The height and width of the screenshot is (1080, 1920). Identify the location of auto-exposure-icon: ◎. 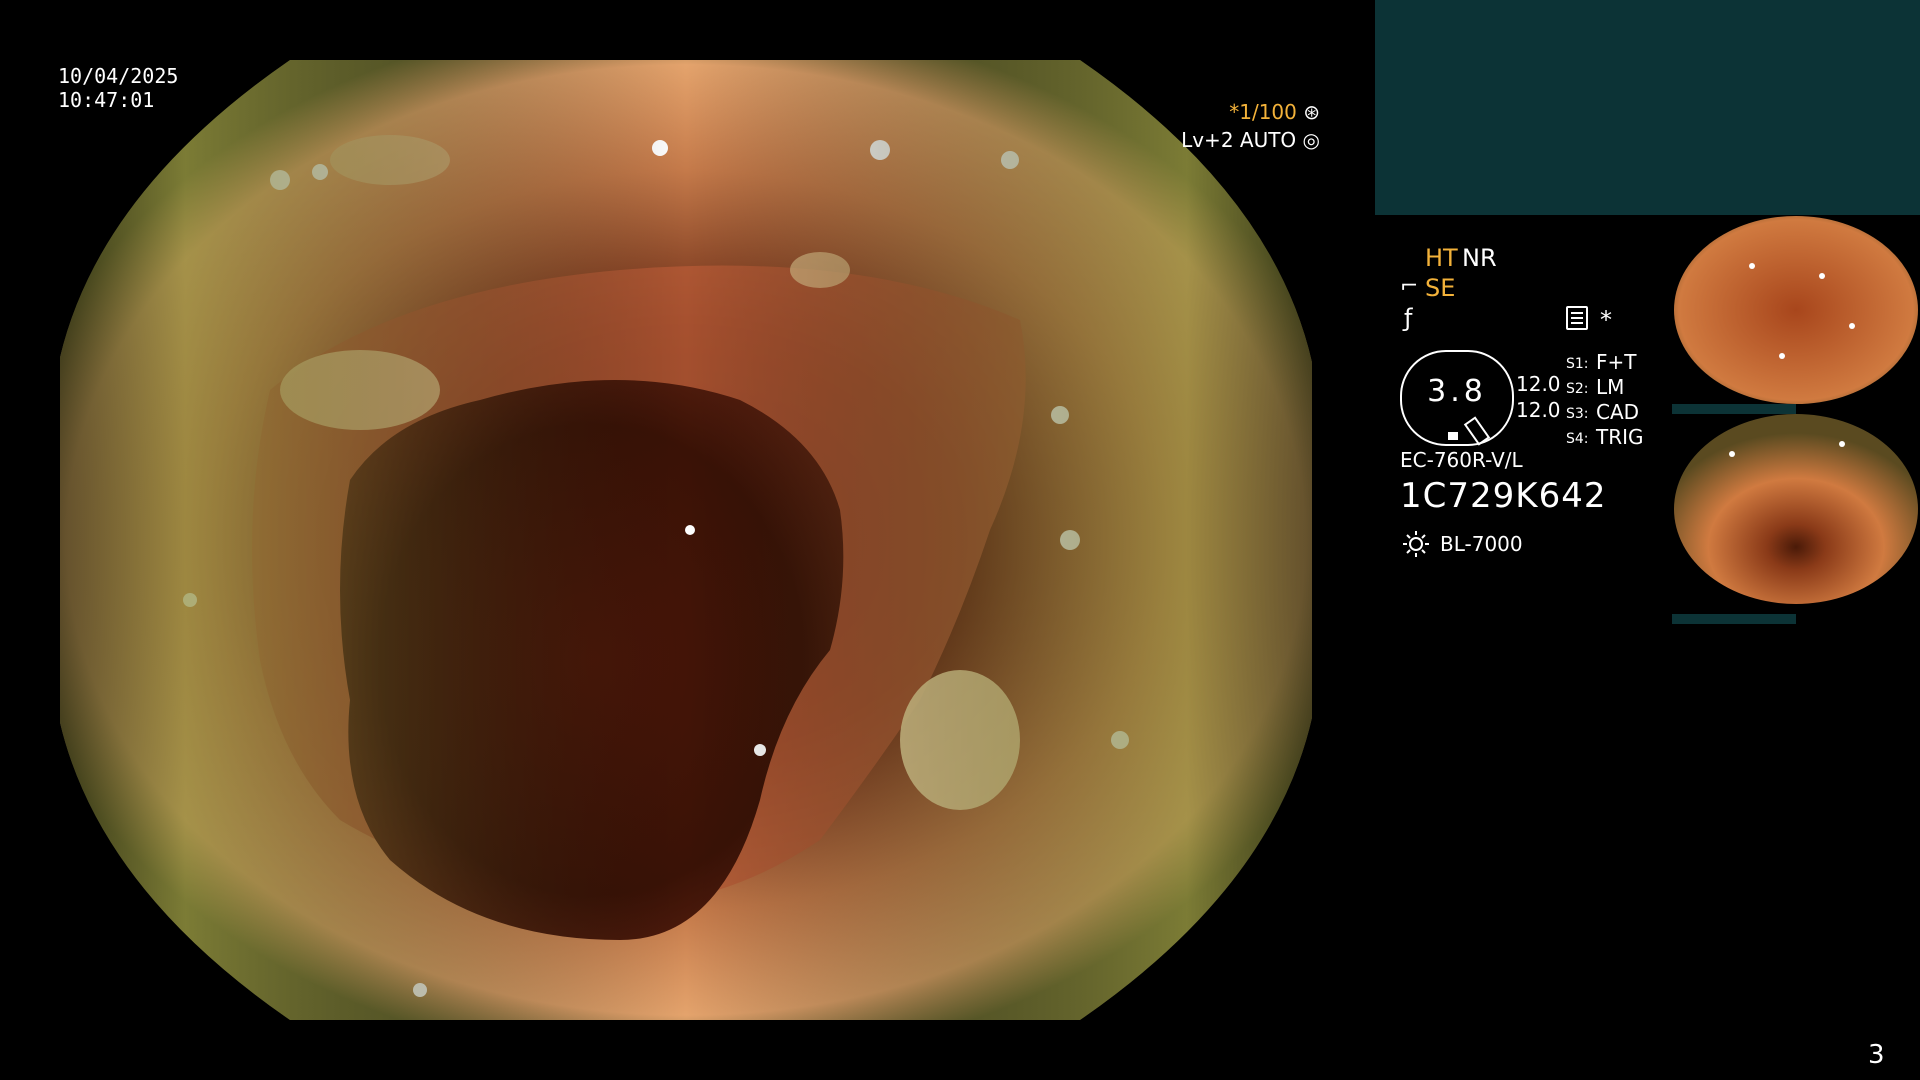
(1311, 140).